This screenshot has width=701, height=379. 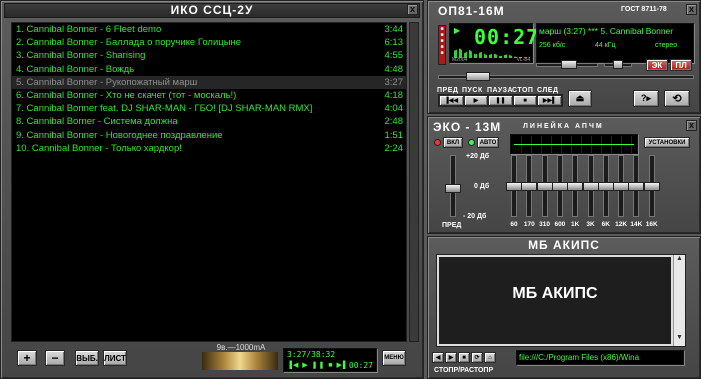 I want to click on shuffle-button: ?▸, so click(x=646, y=98).